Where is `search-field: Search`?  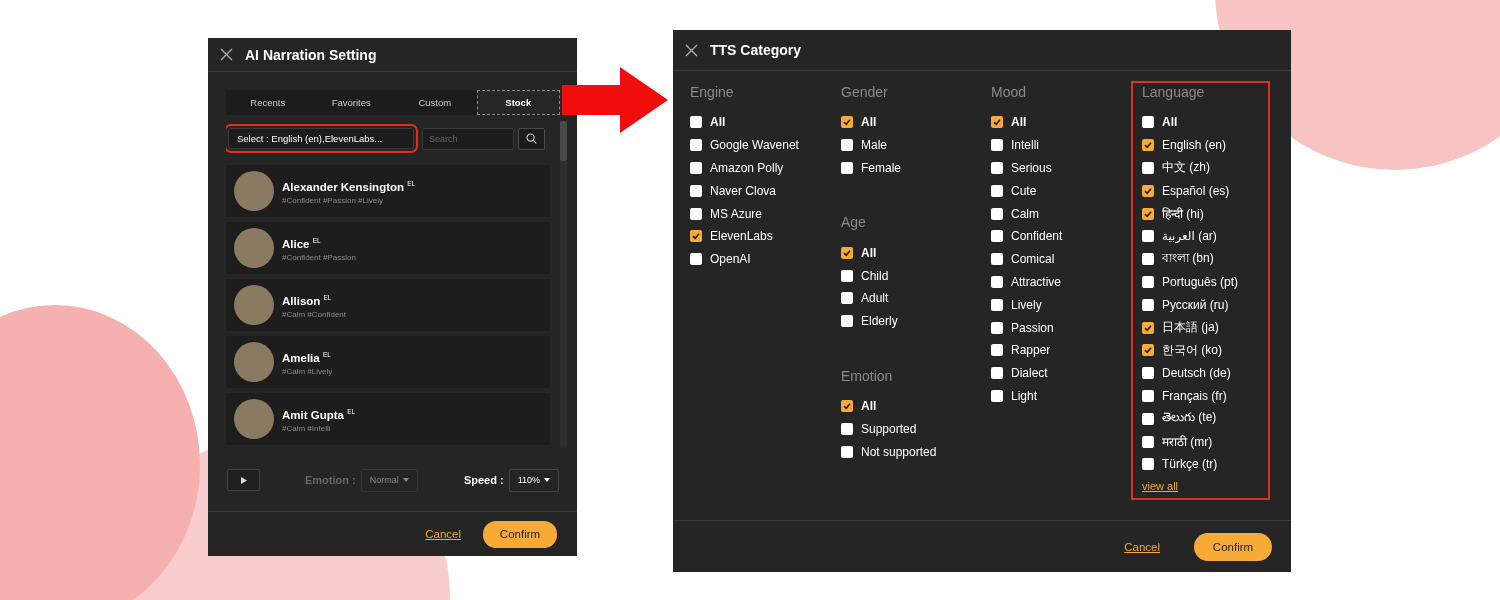 search-field: Search is located at coordinates (468, 138).